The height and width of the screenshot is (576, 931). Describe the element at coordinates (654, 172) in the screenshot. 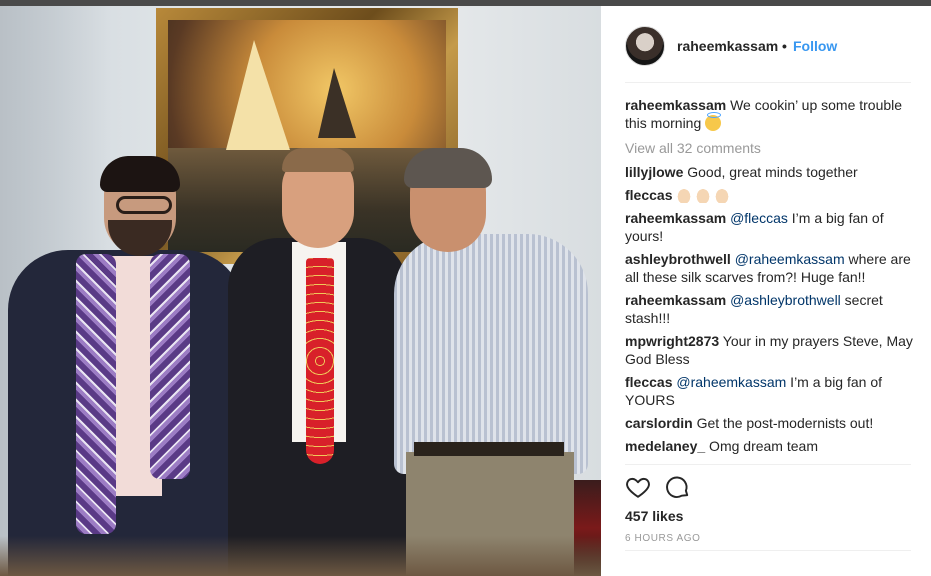

I see `comment-username: lillyjlowe` at that location.